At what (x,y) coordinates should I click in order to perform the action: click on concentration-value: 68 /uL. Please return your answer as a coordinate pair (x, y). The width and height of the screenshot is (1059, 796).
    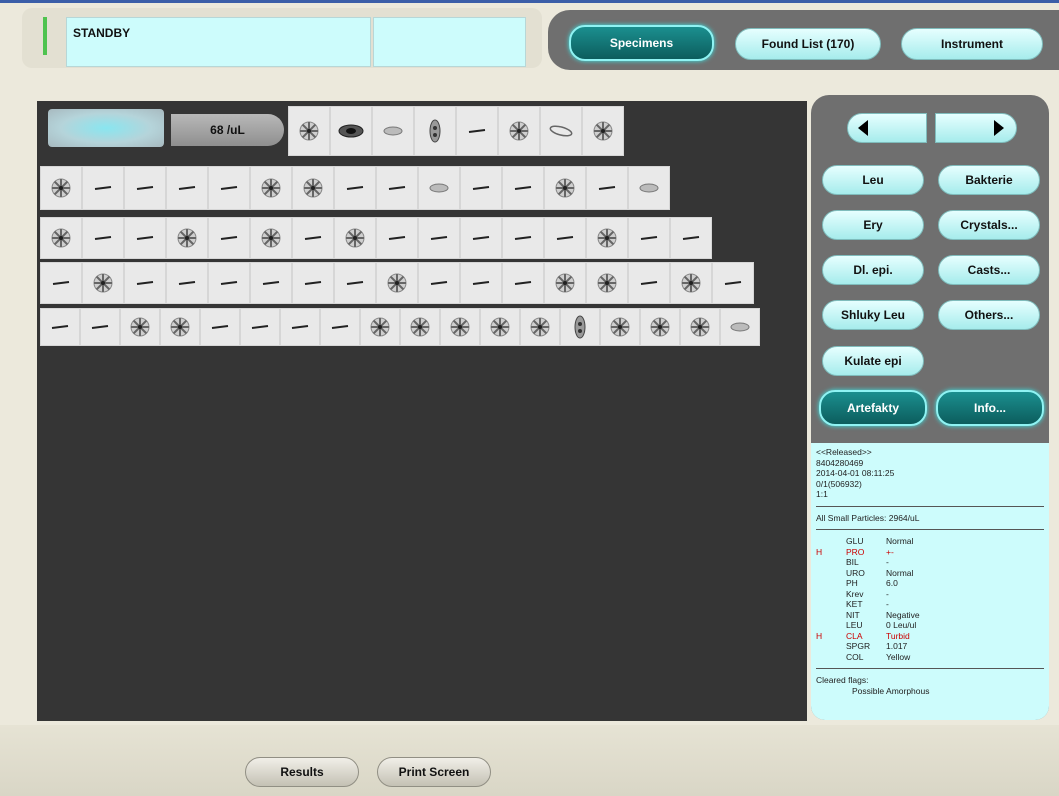
    Looking at the image, I should click on (227, 130).